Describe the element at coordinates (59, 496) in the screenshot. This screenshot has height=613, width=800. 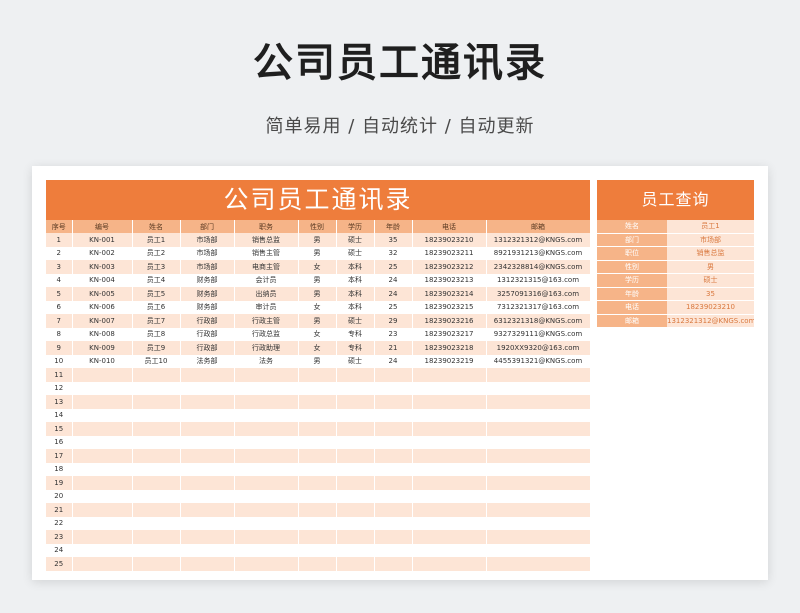
I see `table-cell: 20` at that location.